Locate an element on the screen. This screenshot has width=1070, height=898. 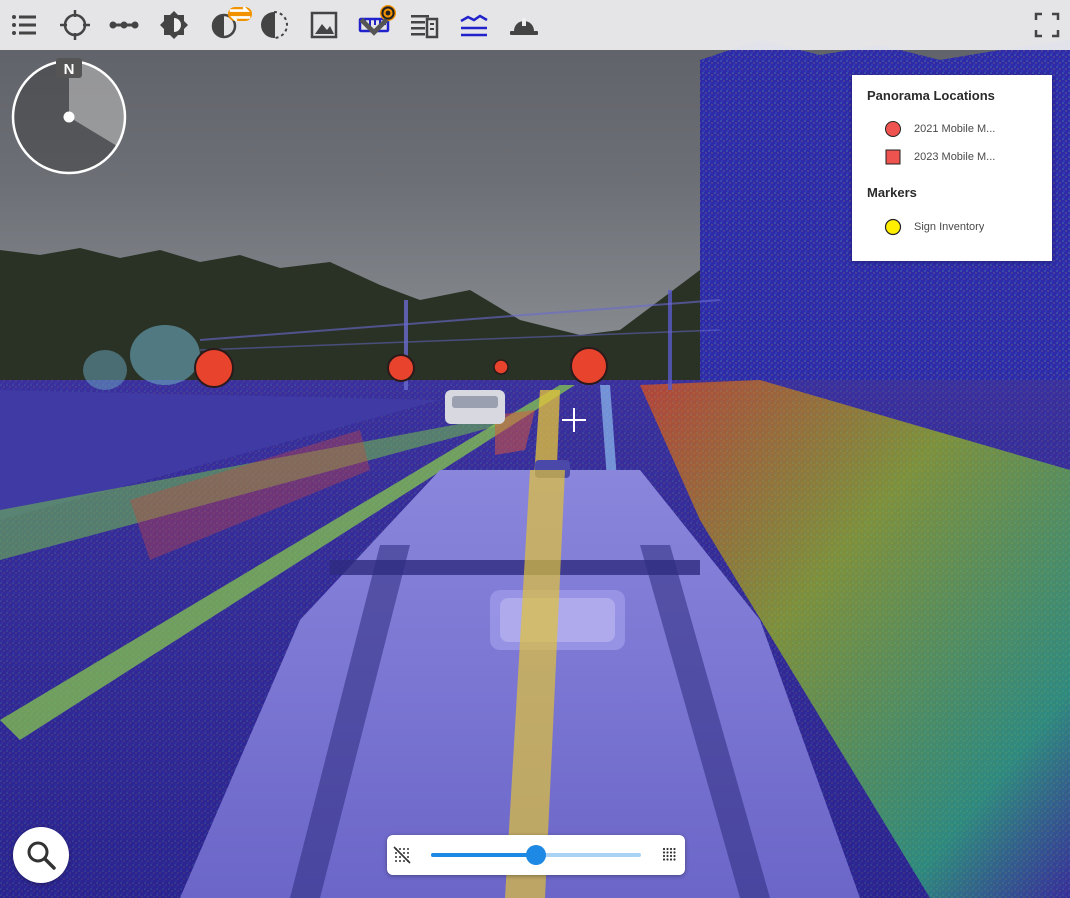
legend-section-title: Markers is located at coordinates (892, 192).